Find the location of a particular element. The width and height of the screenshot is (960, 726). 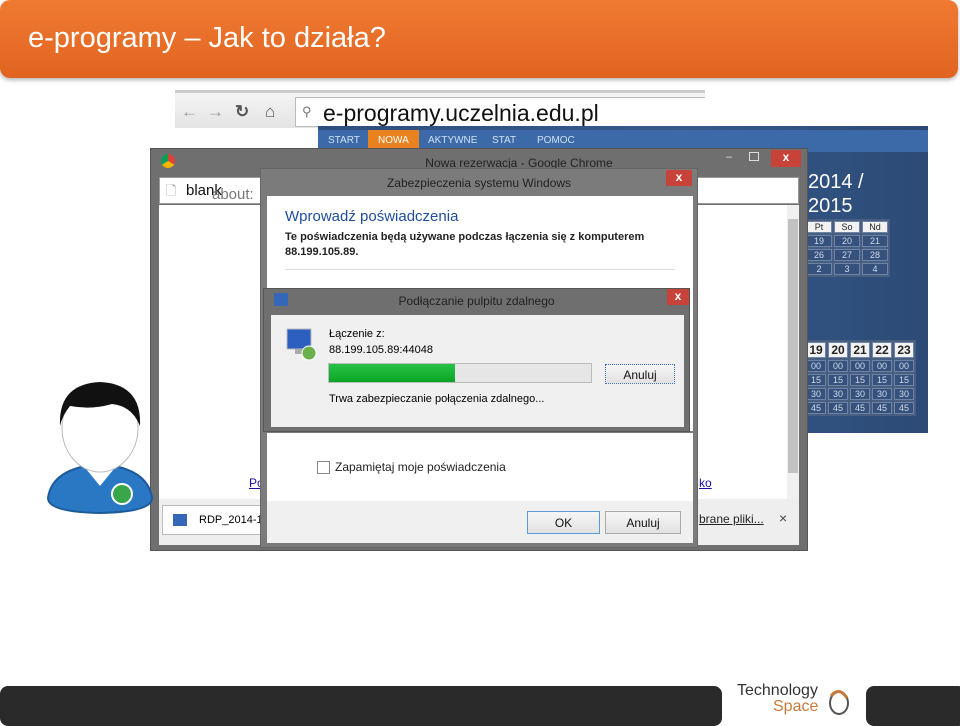

page-icon: 🗋 is located at coordinates (171, 190).